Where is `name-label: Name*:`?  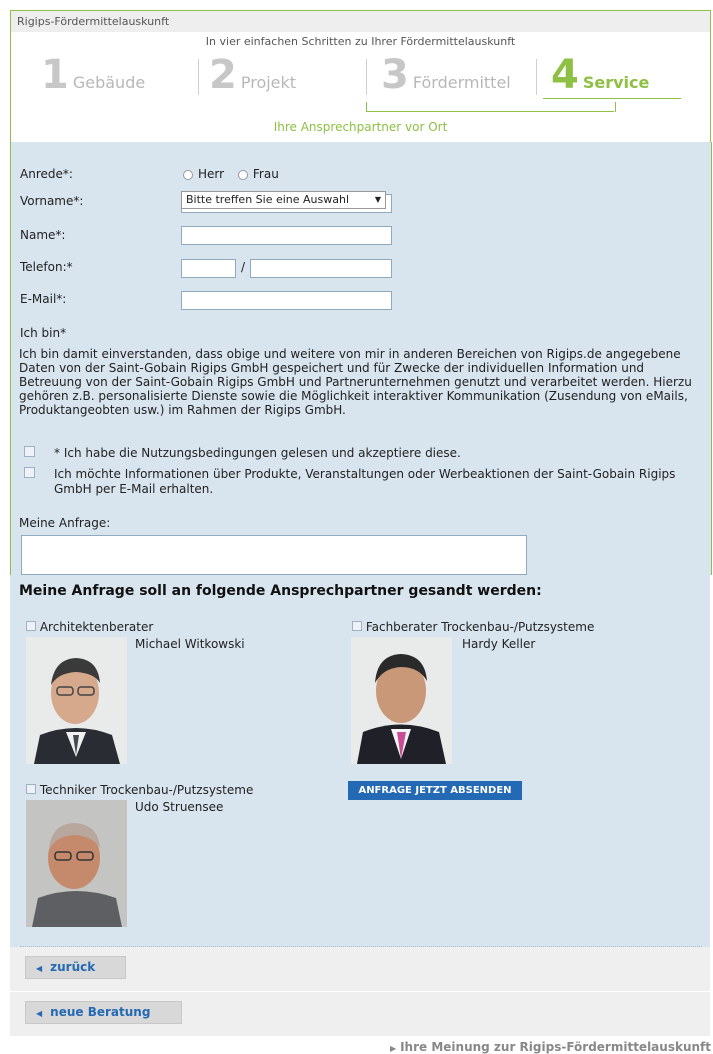 name-label: Name*: is located at coordinates (43, 235).